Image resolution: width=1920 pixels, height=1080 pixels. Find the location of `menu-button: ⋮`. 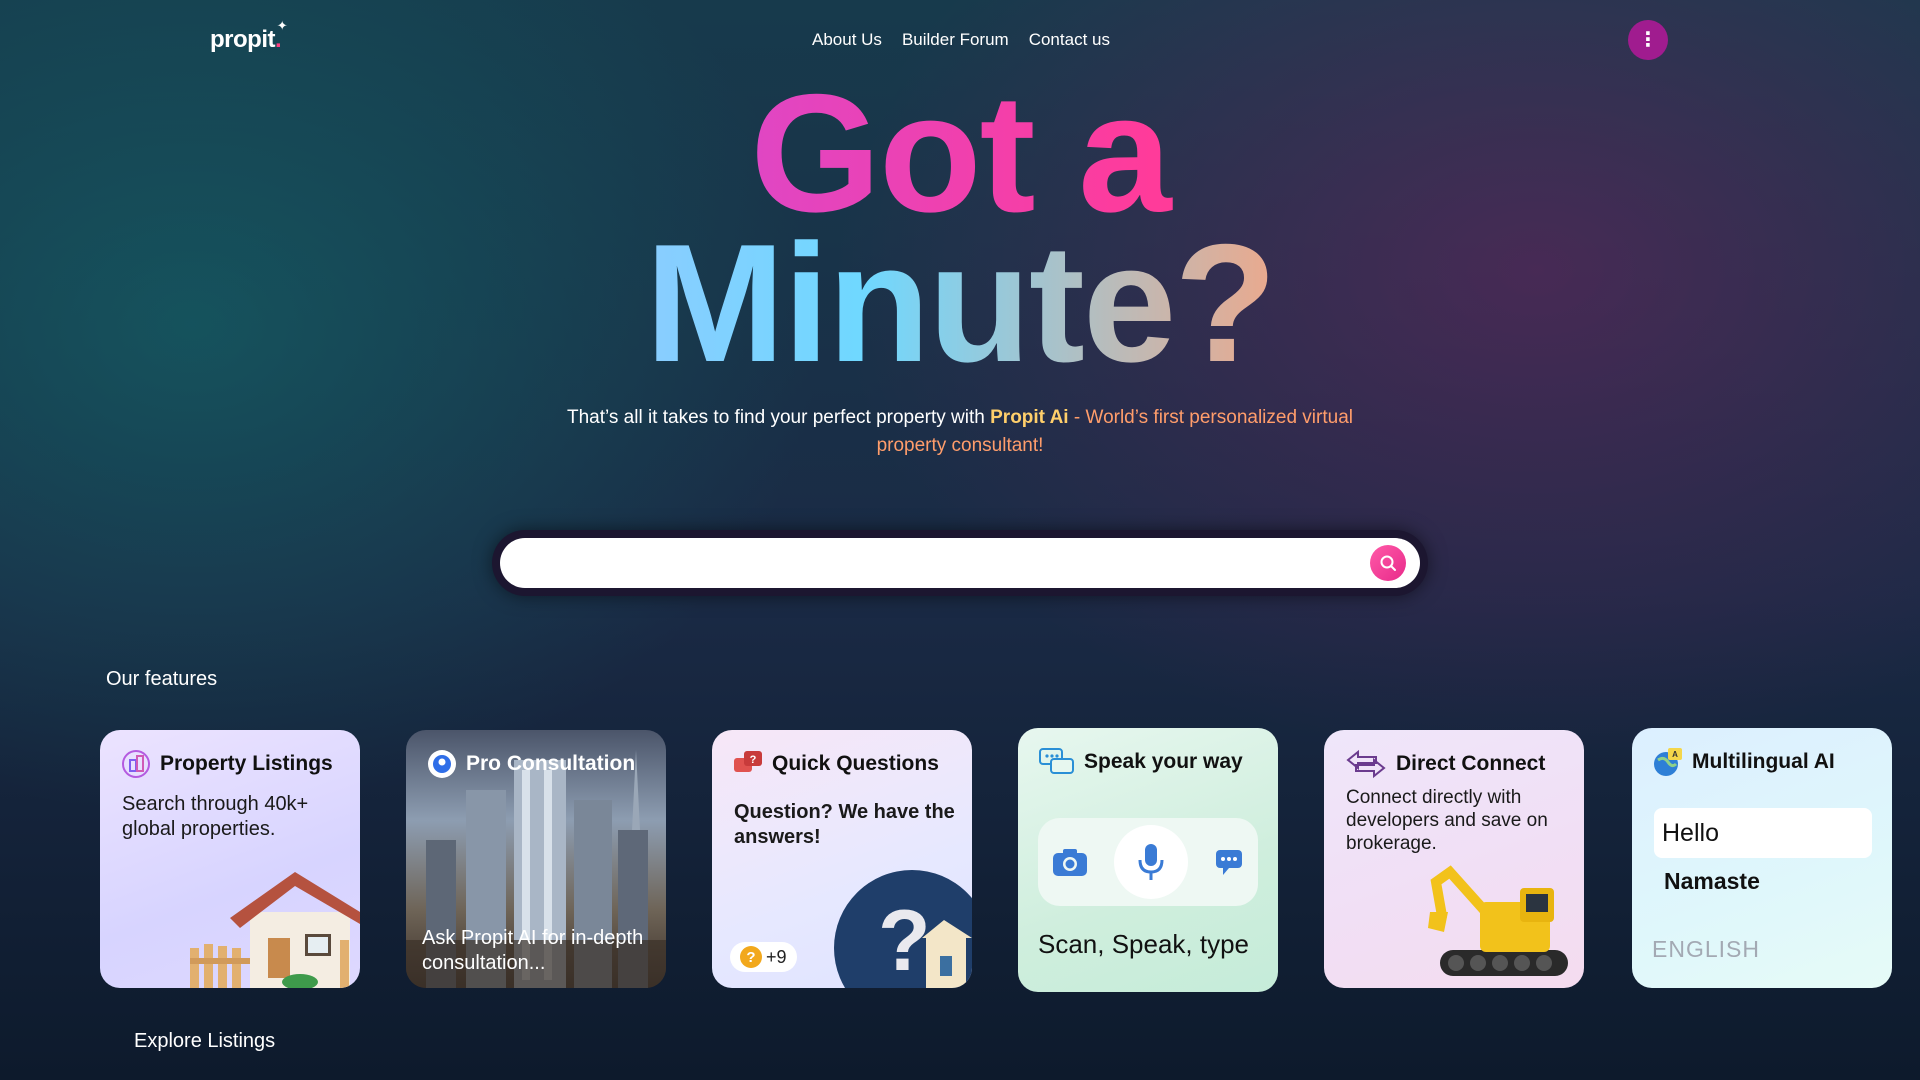

menu-button: ⋮ is located at coordinates (1648, 40).